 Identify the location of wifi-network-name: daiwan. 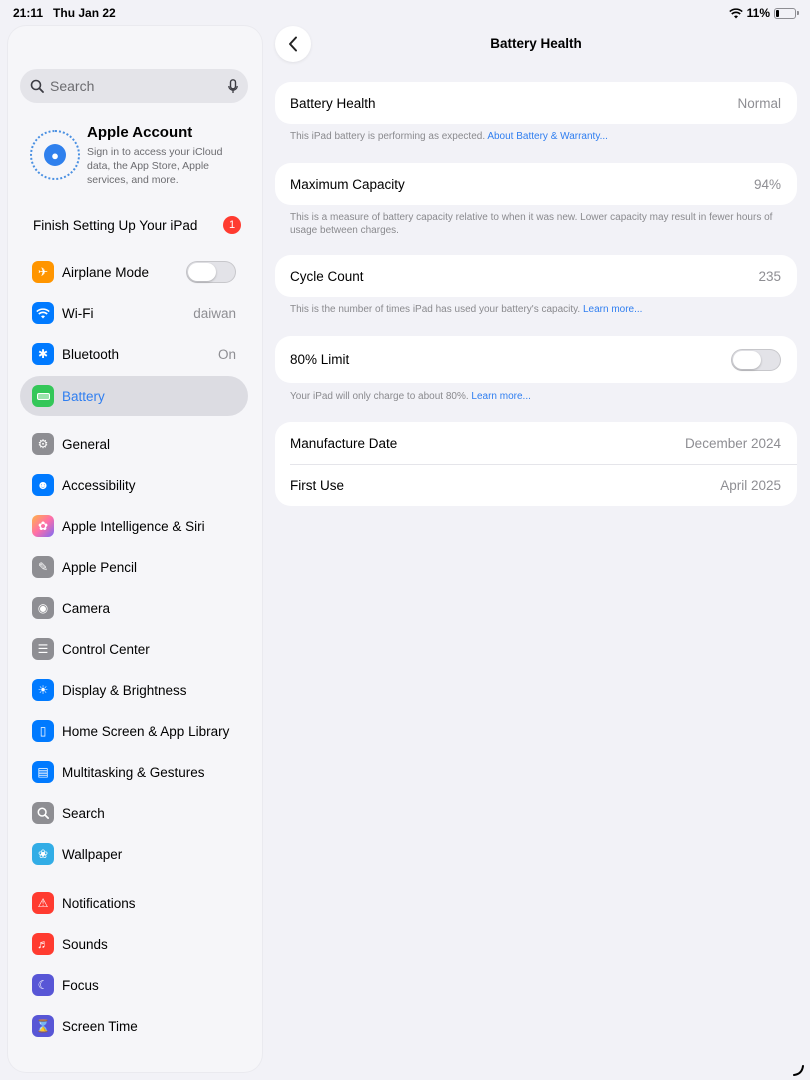
(214, 313).